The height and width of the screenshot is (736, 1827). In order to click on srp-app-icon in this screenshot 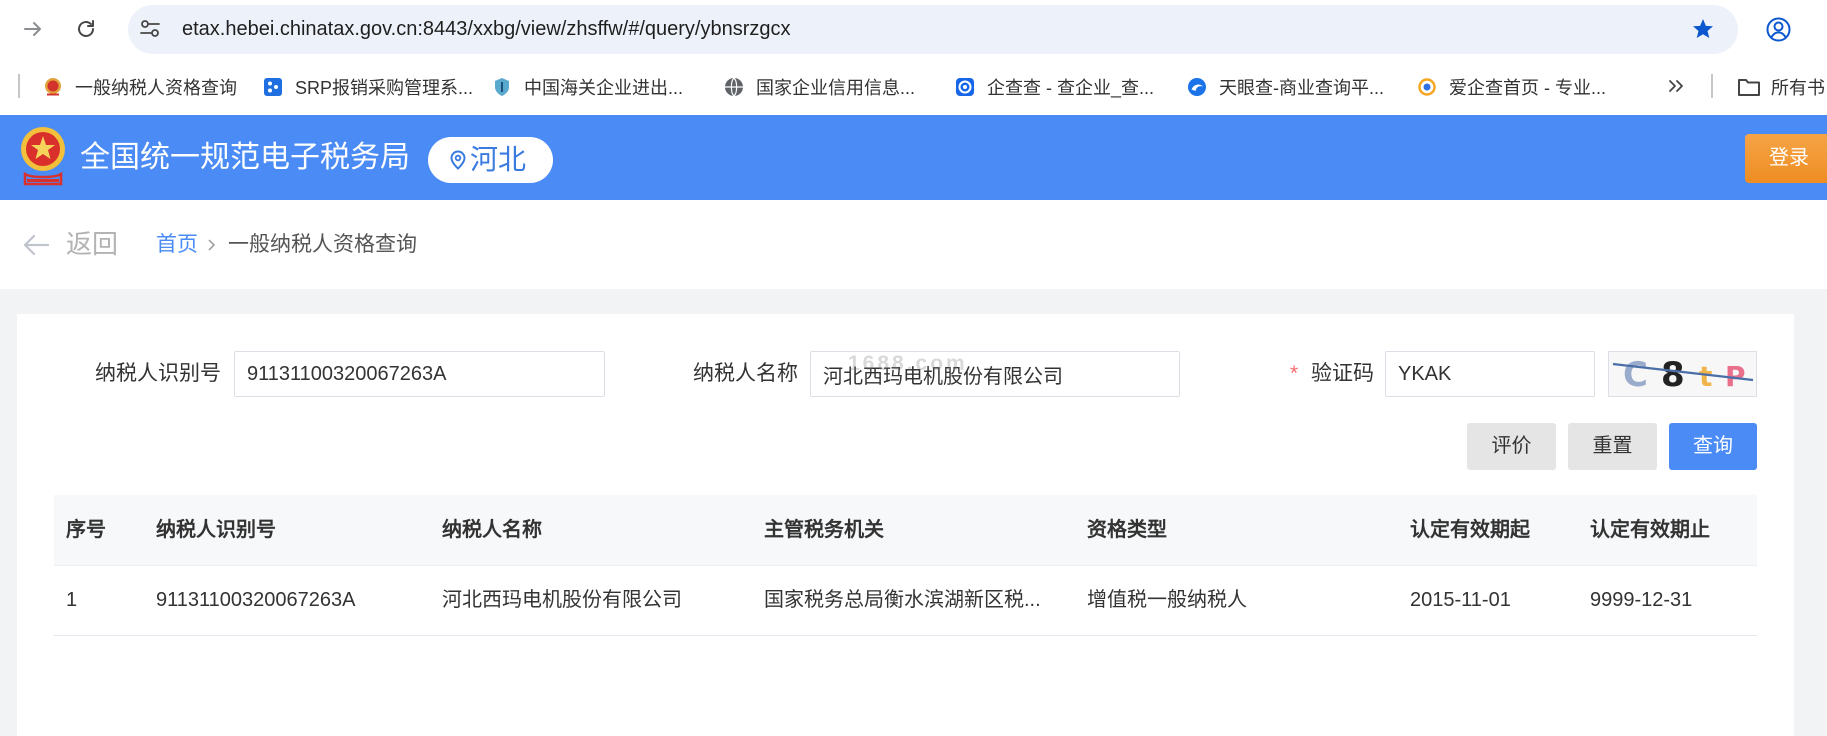, I will do `click(273, 86)`.